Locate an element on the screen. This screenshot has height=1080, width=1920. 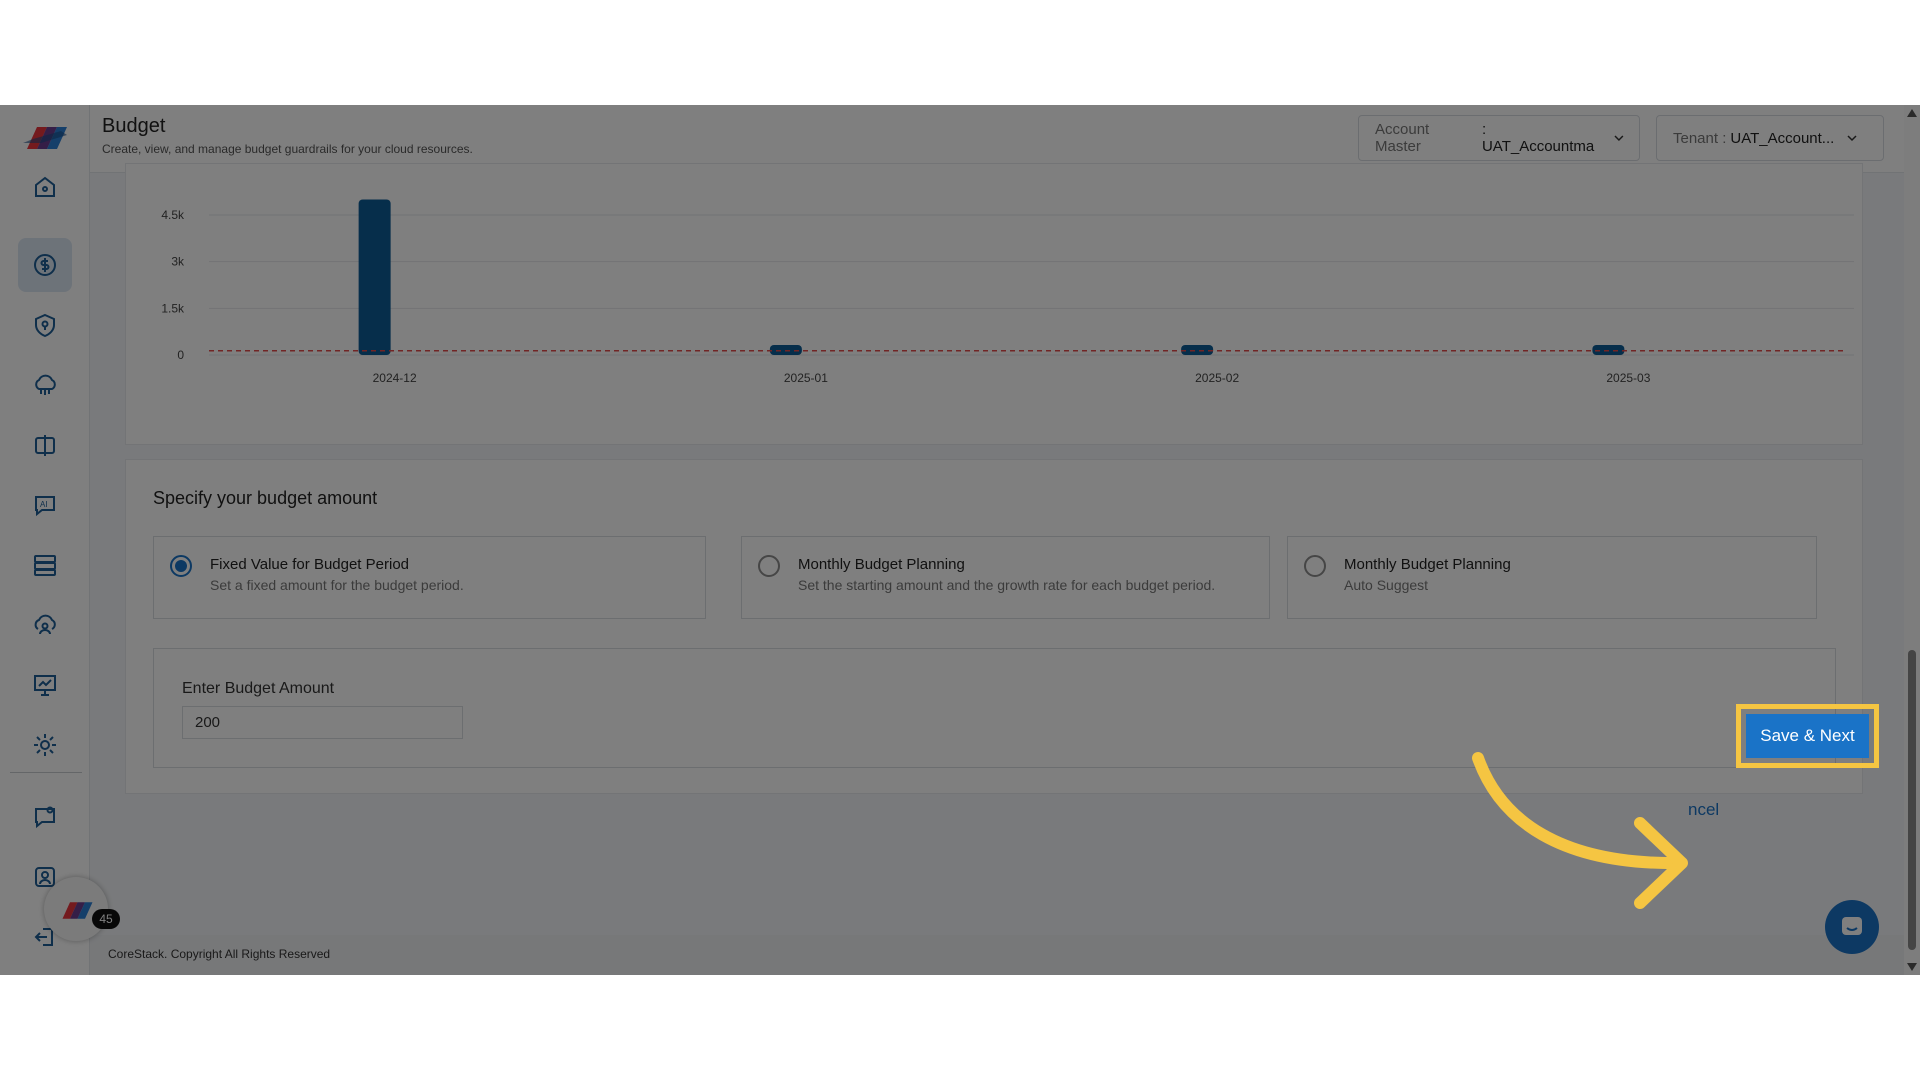
home-icon is located at coordinates (45, 186).